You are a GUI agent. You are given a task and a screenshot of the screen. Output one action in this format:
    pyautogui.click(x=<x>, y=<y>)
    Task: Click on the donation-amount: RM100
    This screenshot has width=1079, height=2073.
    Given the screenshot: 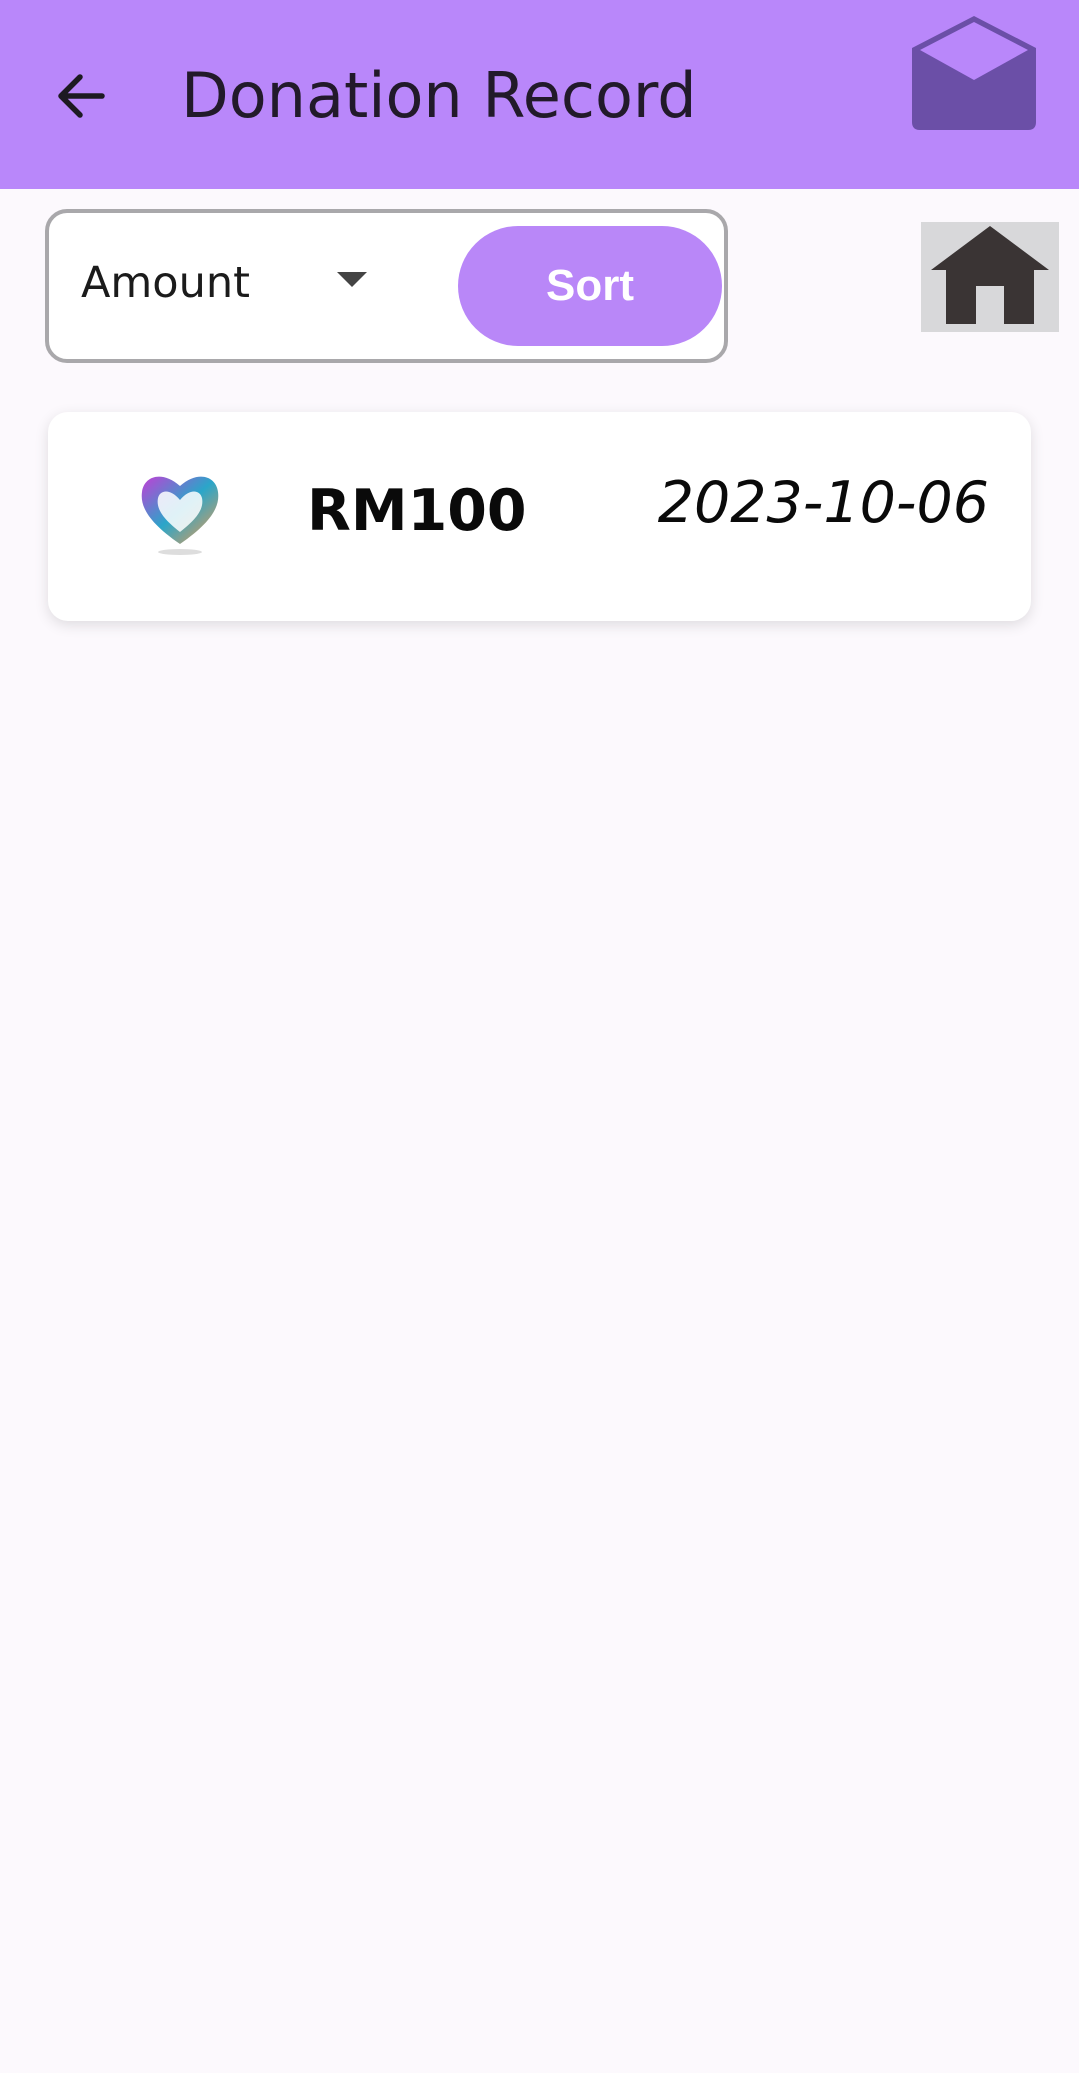 What is the action you would take?
    pyautogui.click(x=417, y=511)
    